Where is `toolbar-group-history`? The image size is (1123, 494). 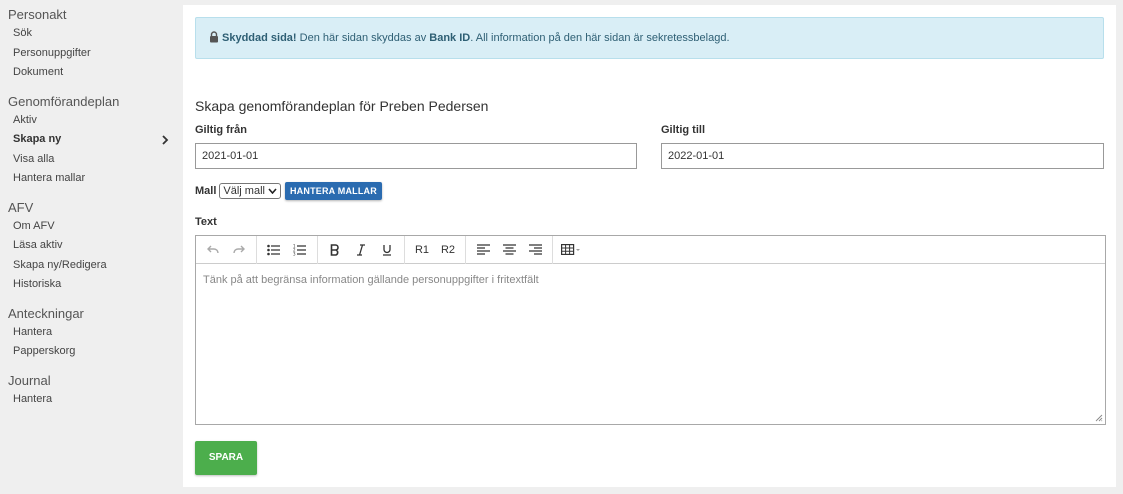 toolbar-group-history is located at coordinates (226, 249).